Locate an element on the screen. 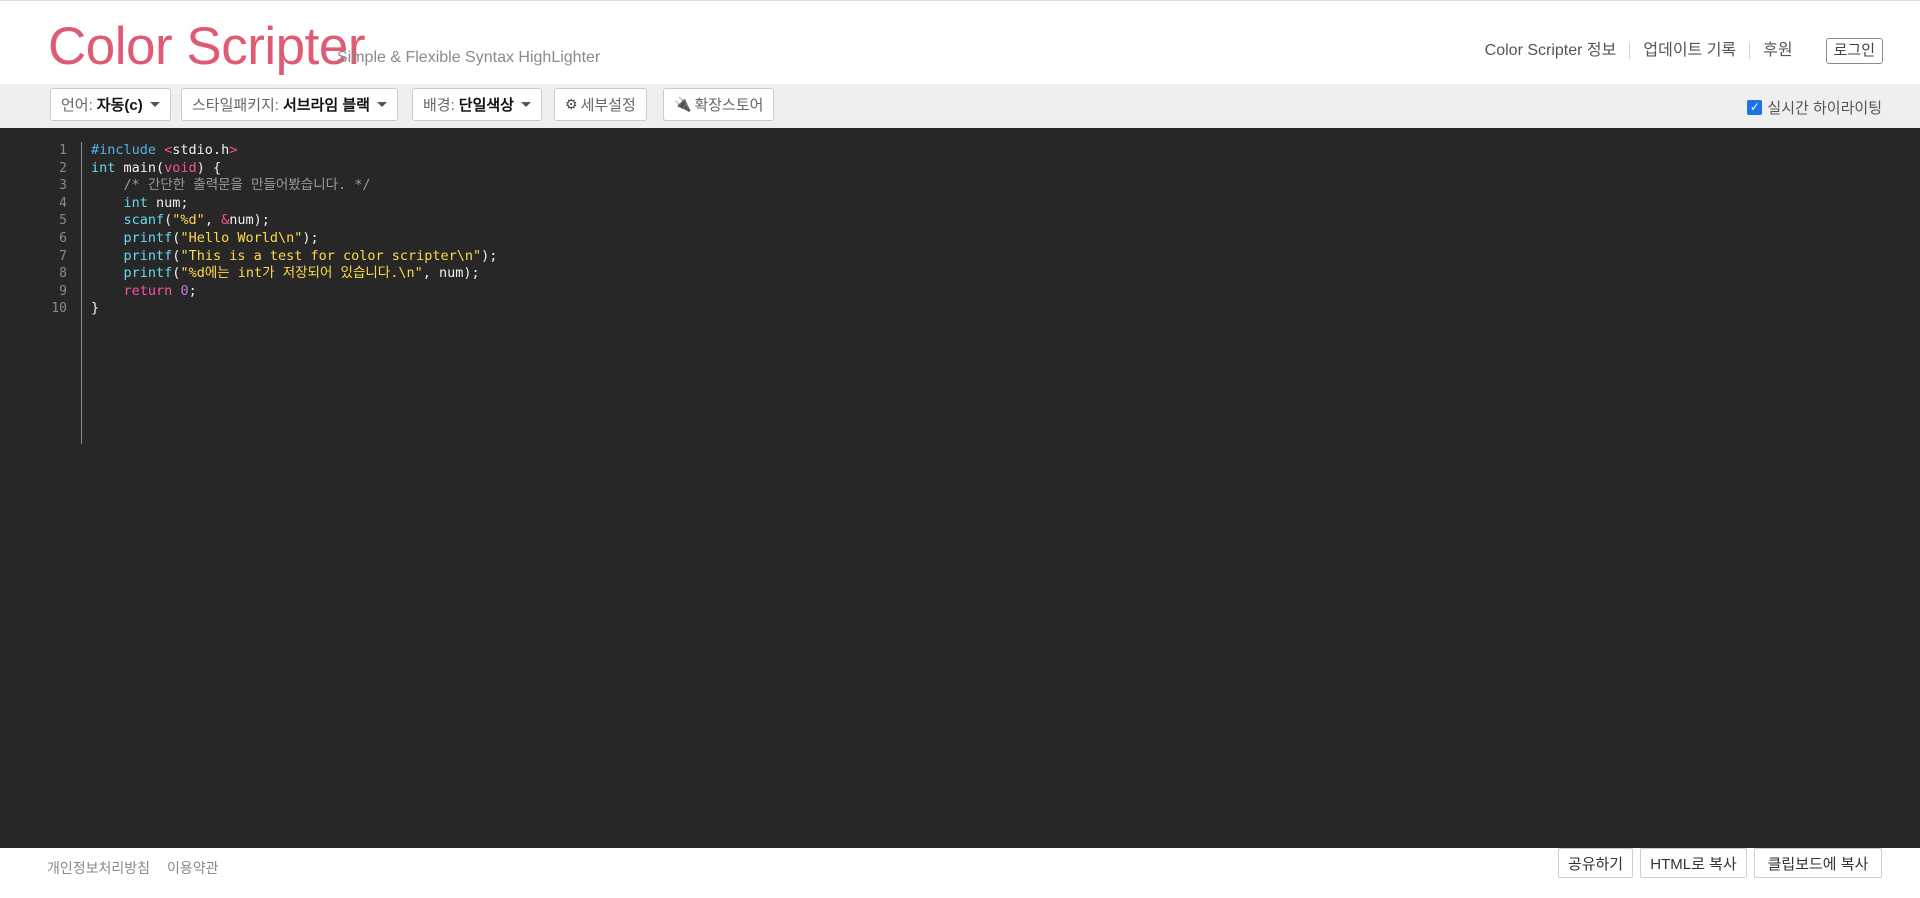 This screenshot has width=1920, height=898. top-nav: Color Scripter 정보 업데이트 기록 후원 로그인 is located at coordinates (1677, 51).